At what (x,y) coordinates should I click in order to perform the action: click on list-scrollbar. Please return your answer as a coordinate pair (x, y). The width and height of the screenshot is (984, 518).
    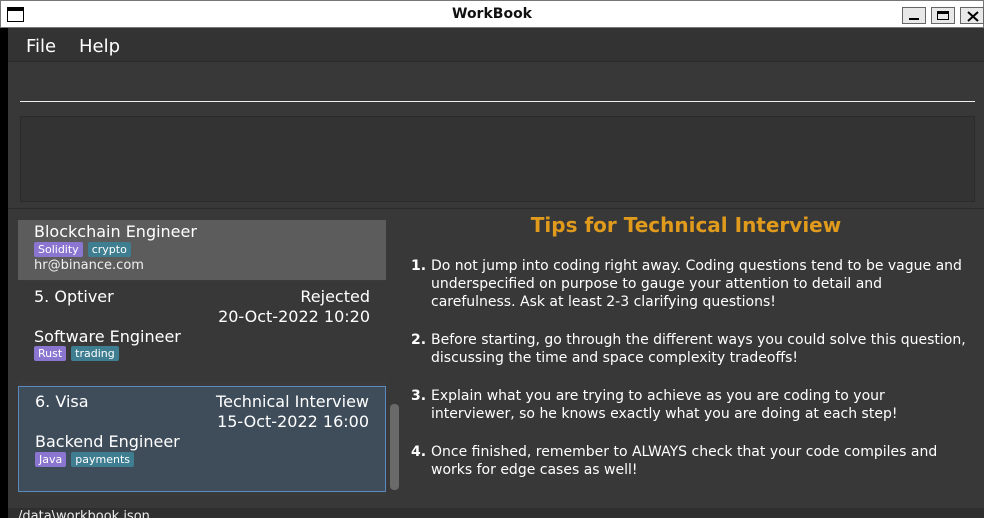
    Looking at the image, I should click on (394, 447).